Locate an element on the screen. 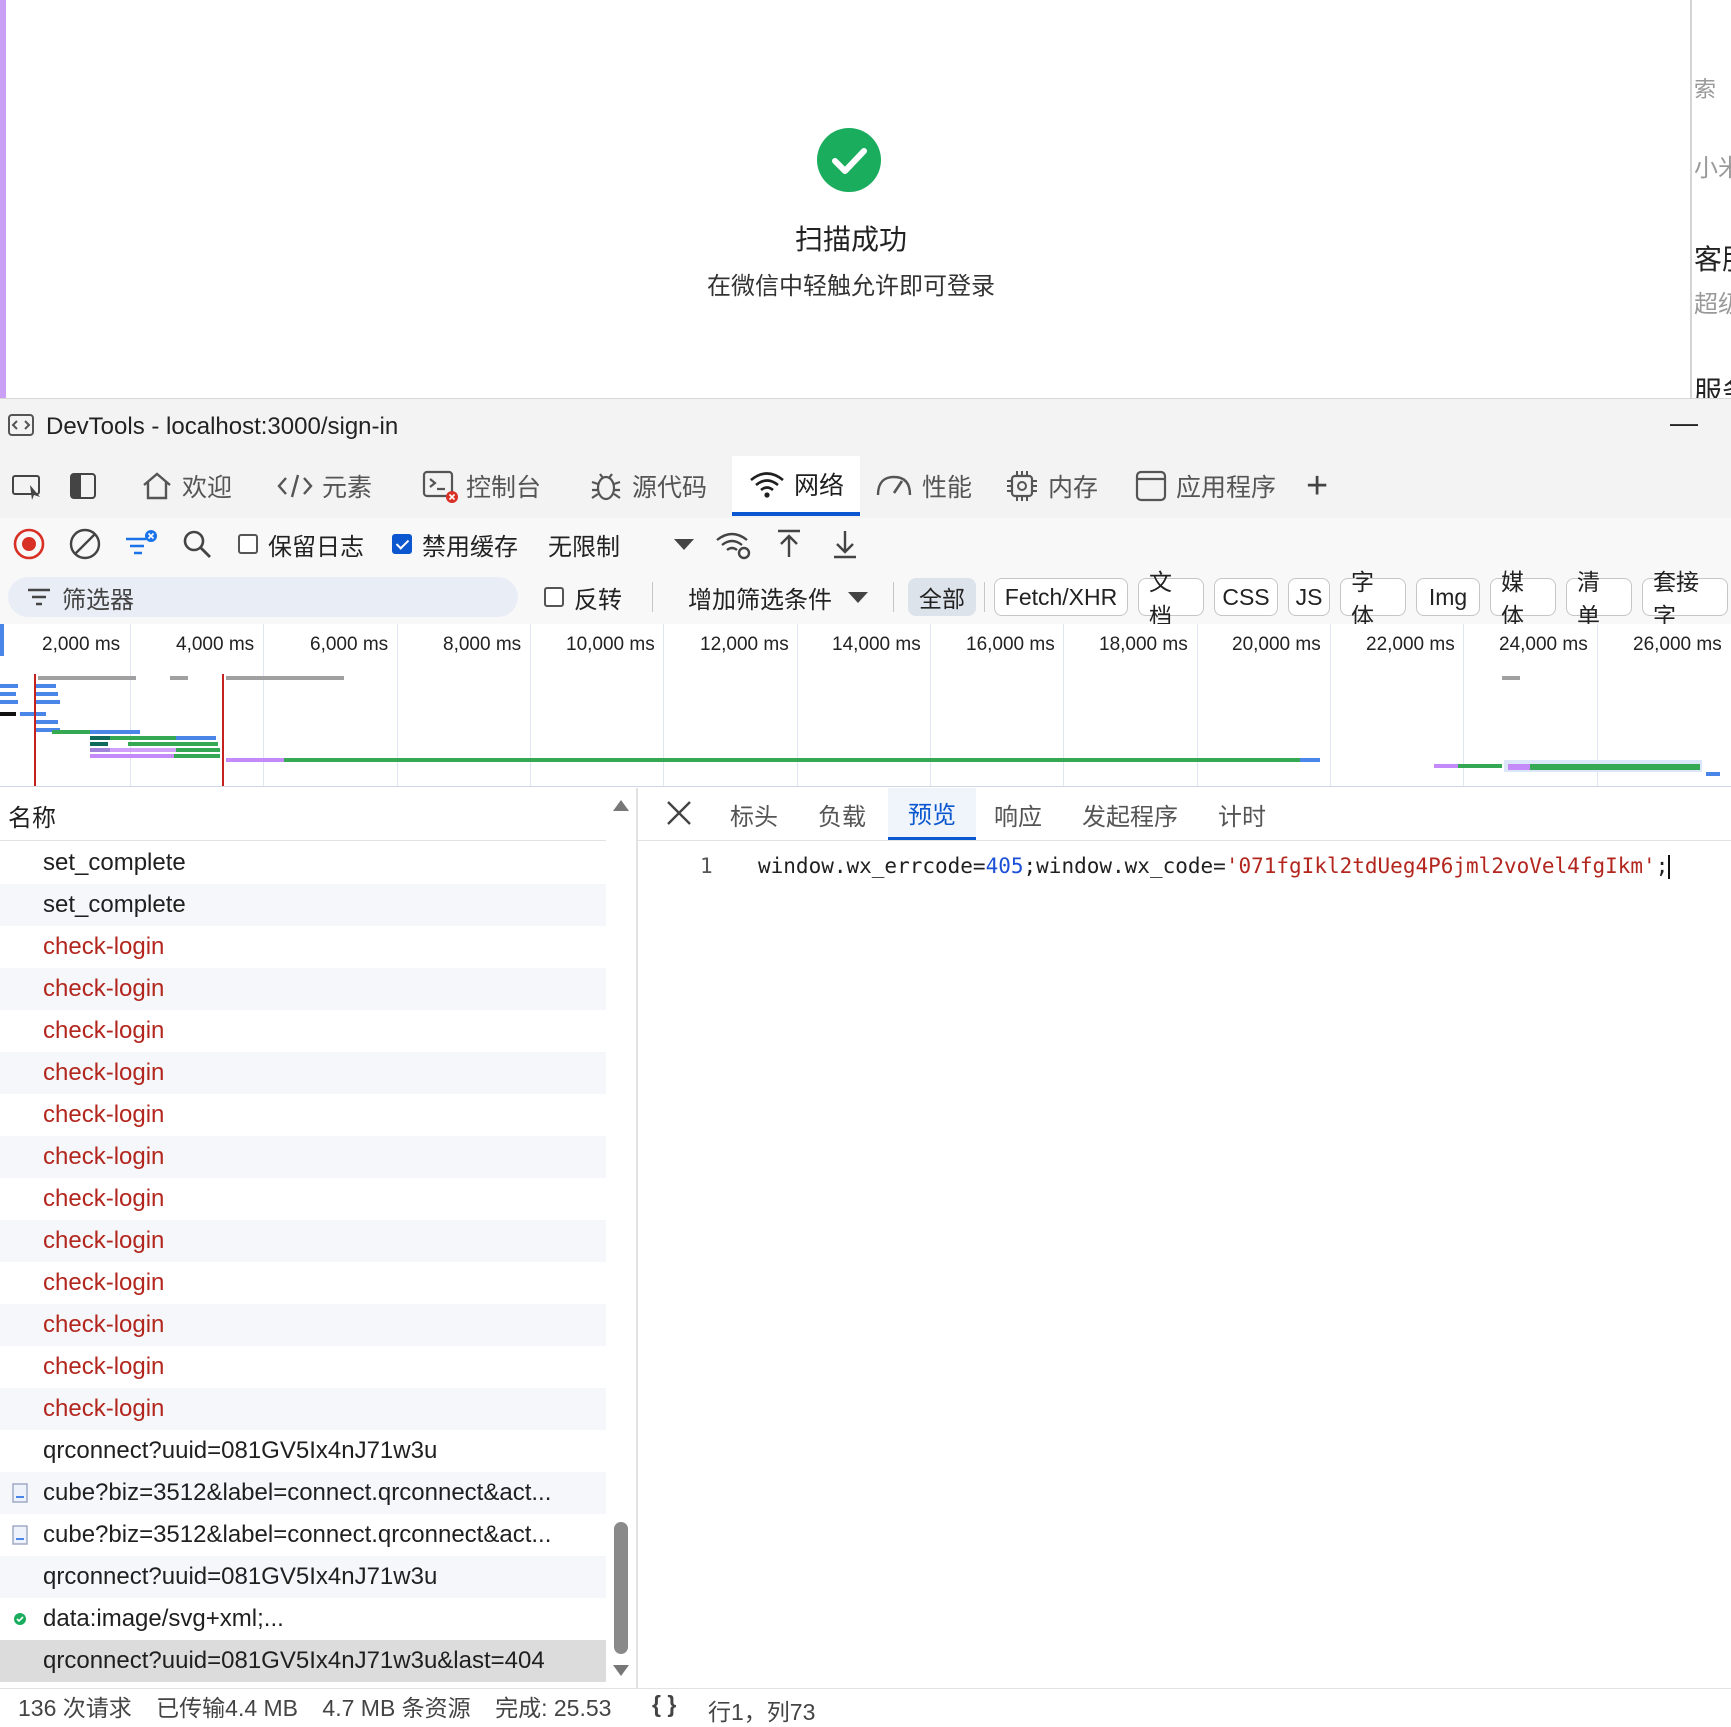 The image size is (1731, 1727). preserve-log-checkbox: 保留日志 is located at coordinates (301, 544).